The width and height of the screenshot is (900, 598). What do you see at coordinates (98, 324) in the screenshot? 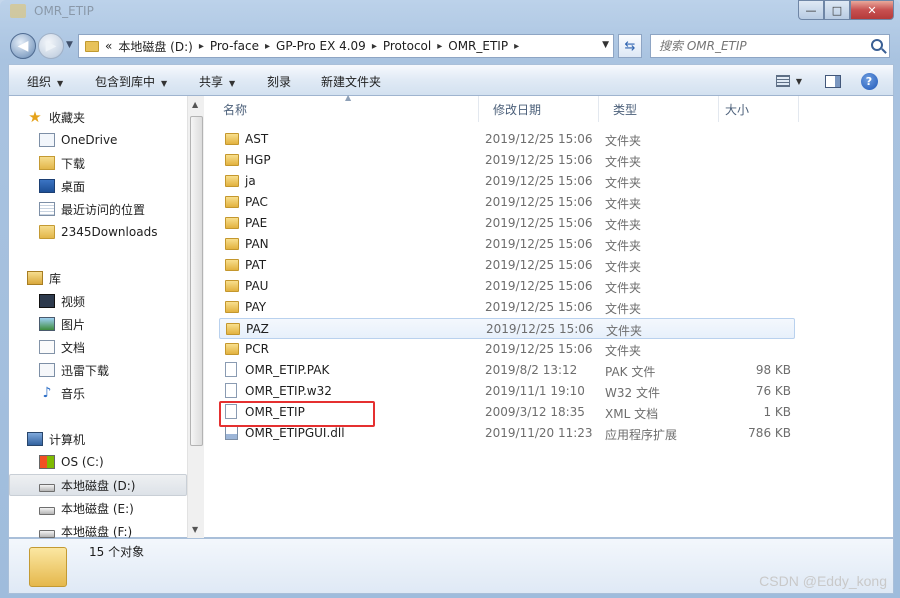
I see `nav-item-pictures: 图片` at bounding box center [98, 324].